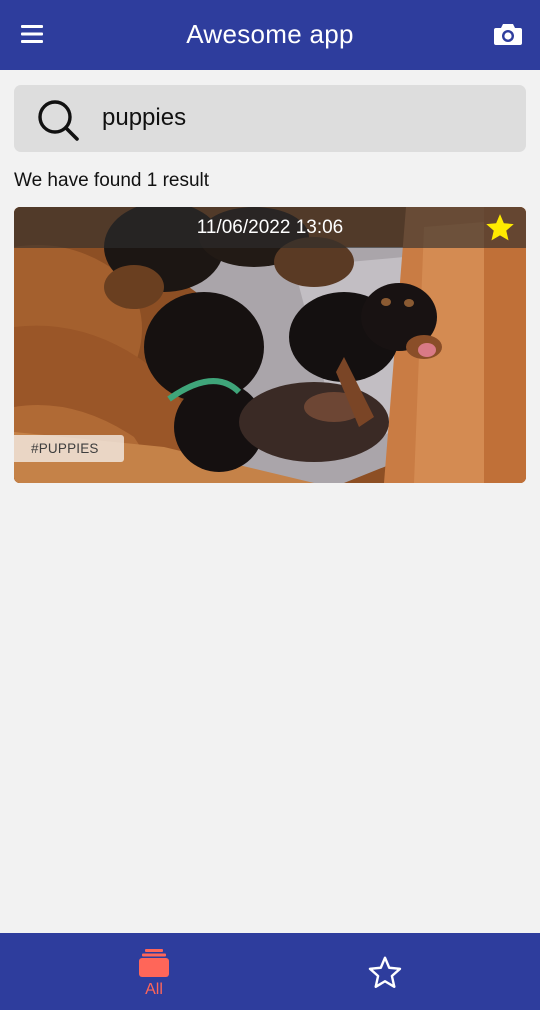 The height and width of the screenshot is (1010, 540). I want to click on camera-icon, so click(508, 34).